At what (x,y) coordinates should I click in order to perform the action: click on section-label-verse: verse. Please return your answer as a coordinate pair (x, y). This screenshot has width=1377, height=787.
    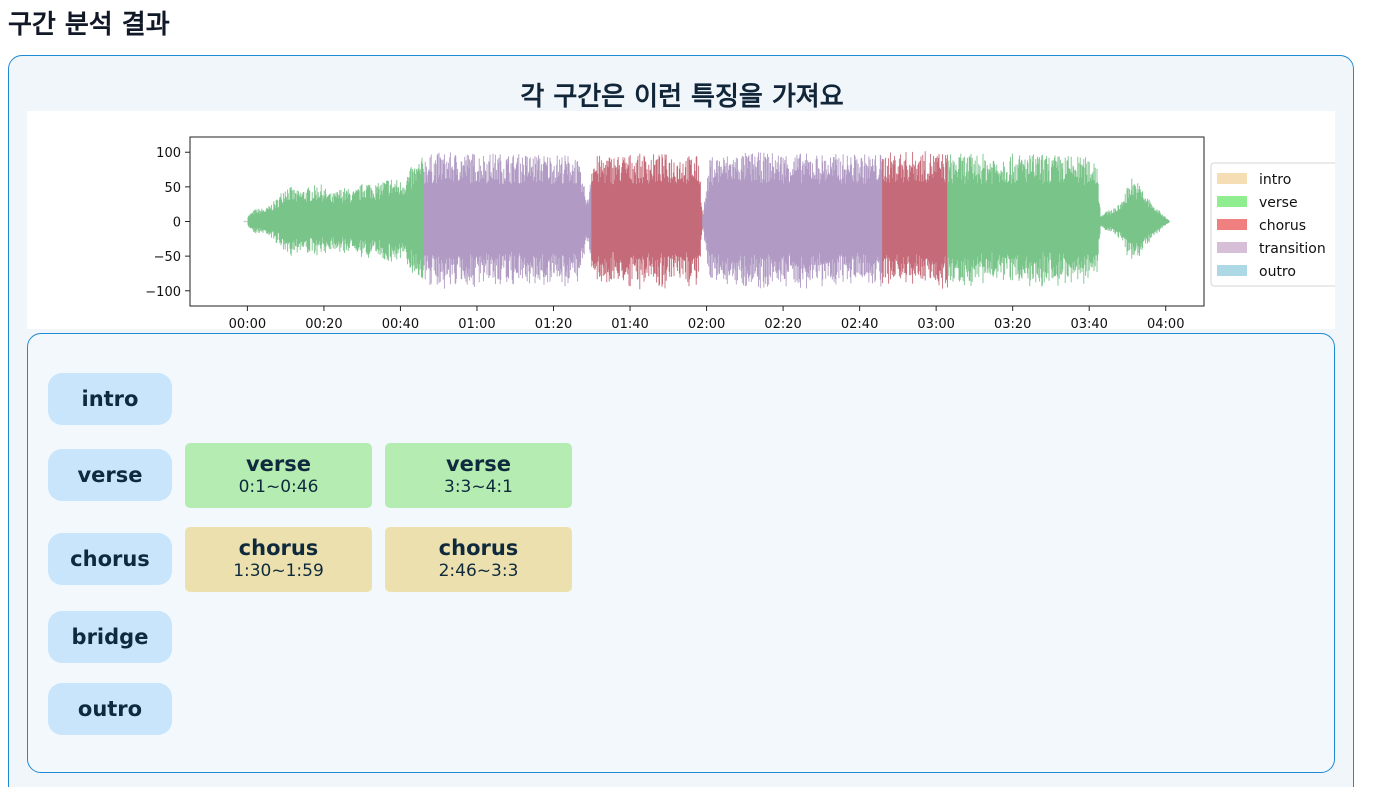
    Looking at the image, I should click on (110, 475).